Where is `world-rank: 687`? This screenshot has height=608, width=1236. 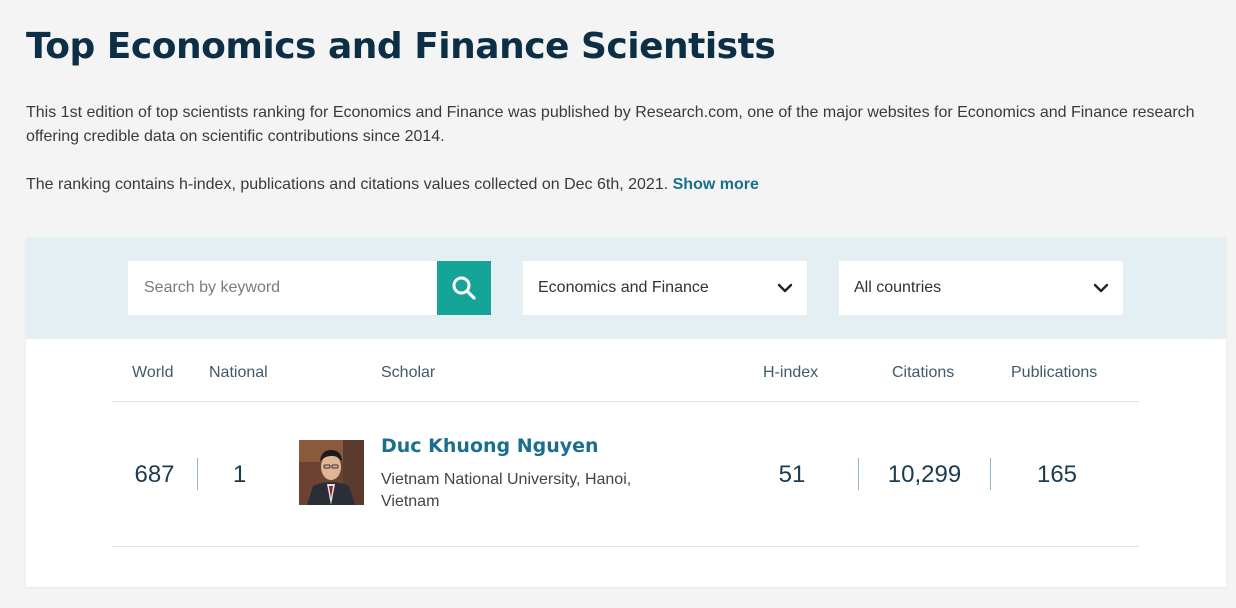 world-rank: 687 is located at coordinates (154, 474).